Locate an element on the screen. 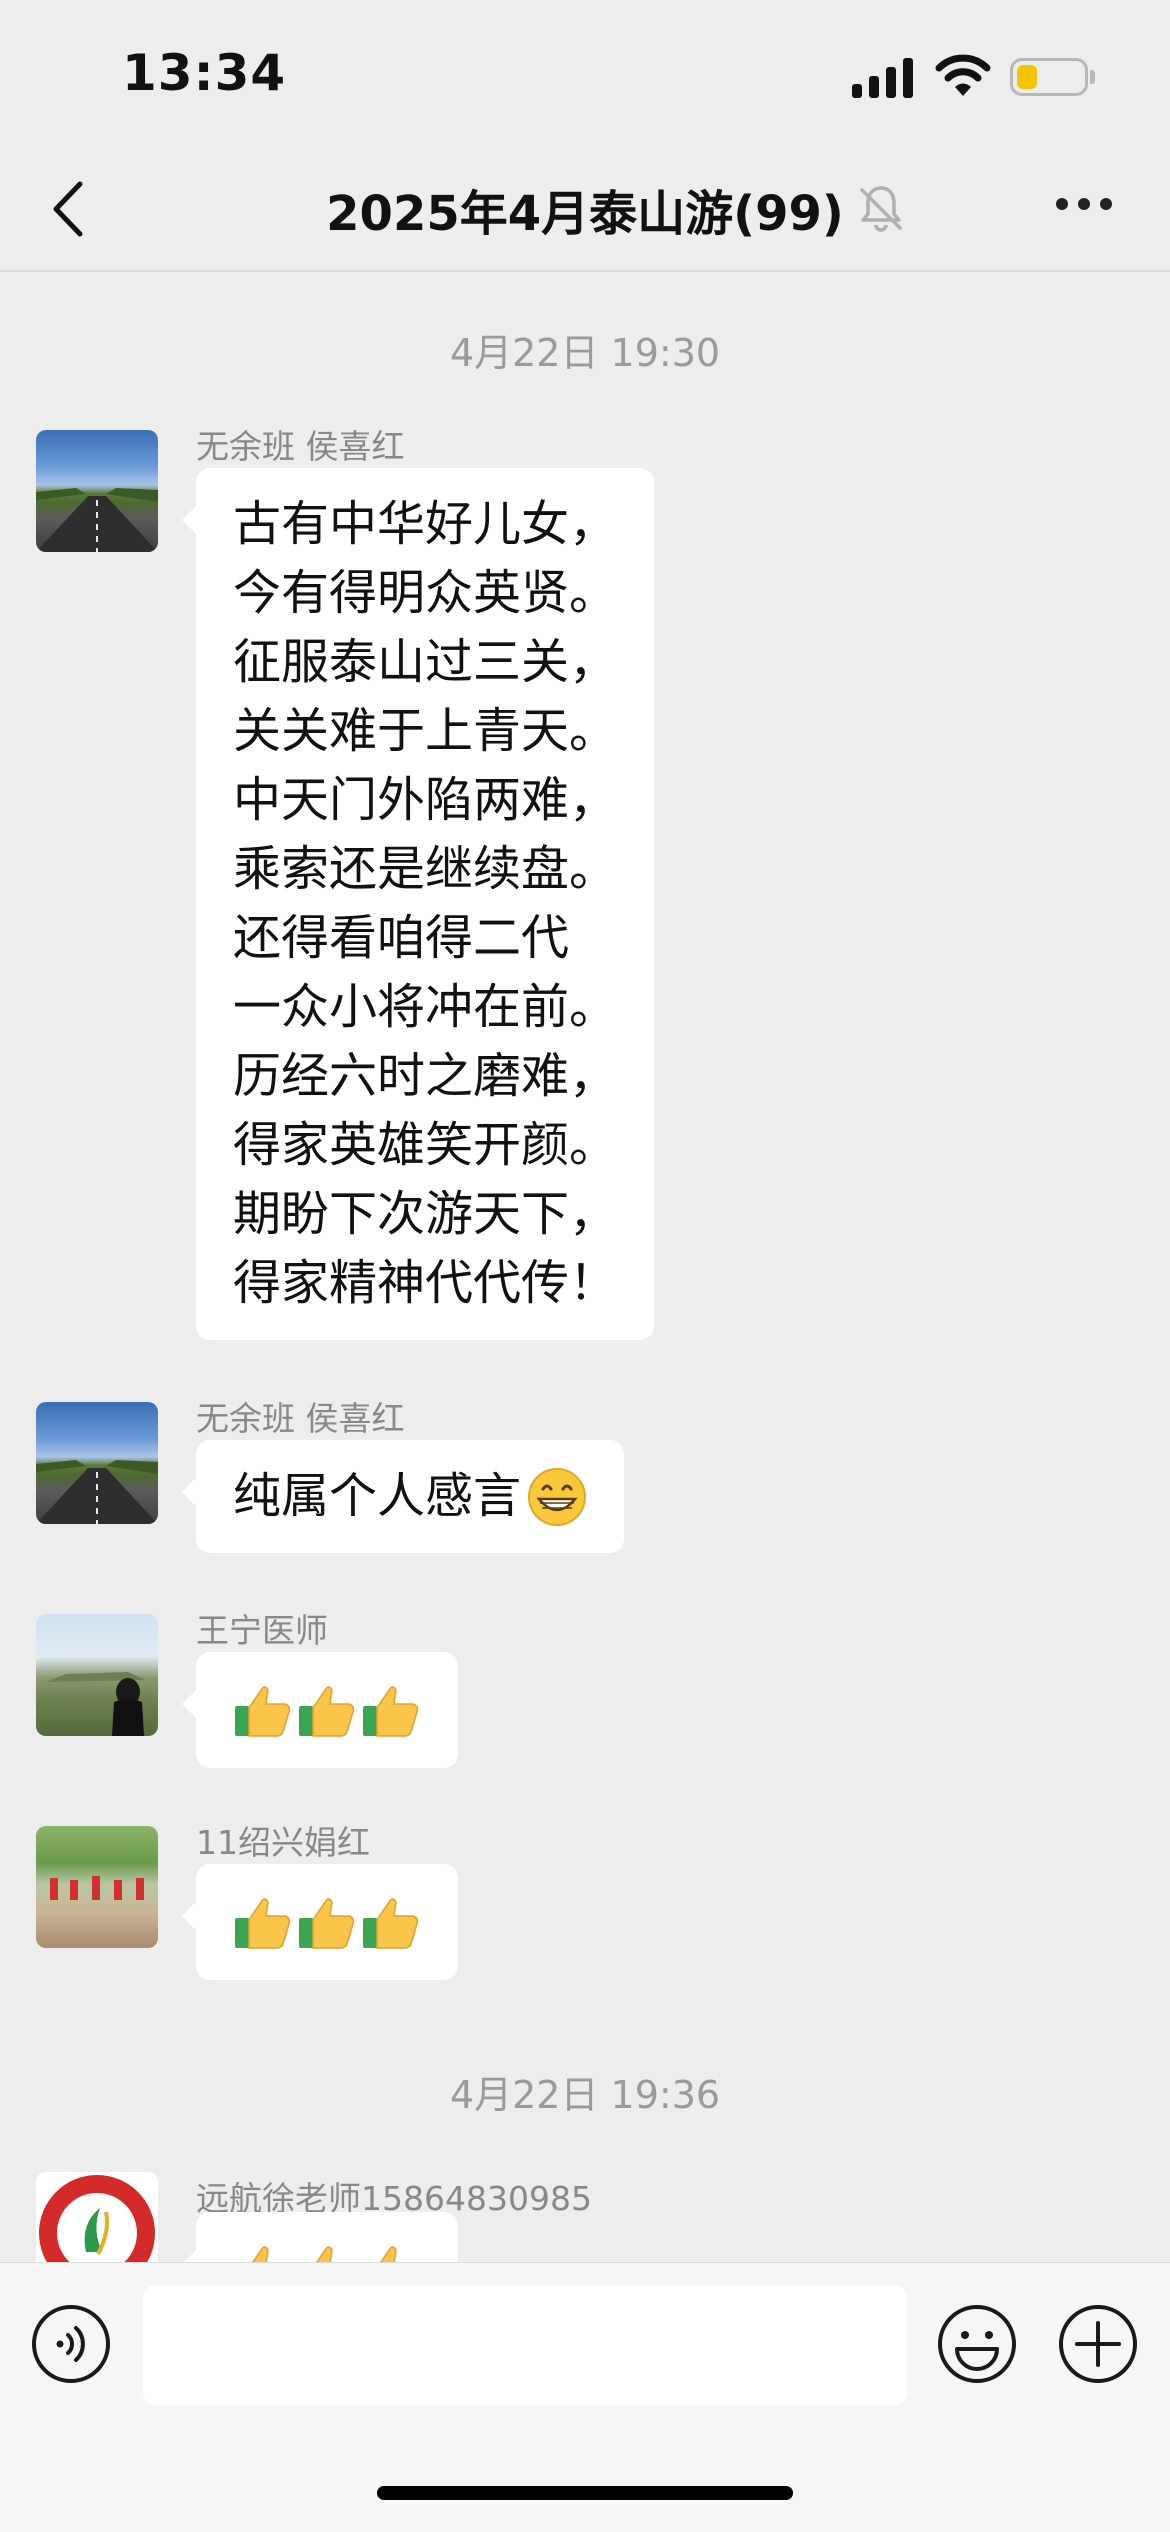  poem-line: 今有得明众英贤。 is located at coordinates (425, 593).